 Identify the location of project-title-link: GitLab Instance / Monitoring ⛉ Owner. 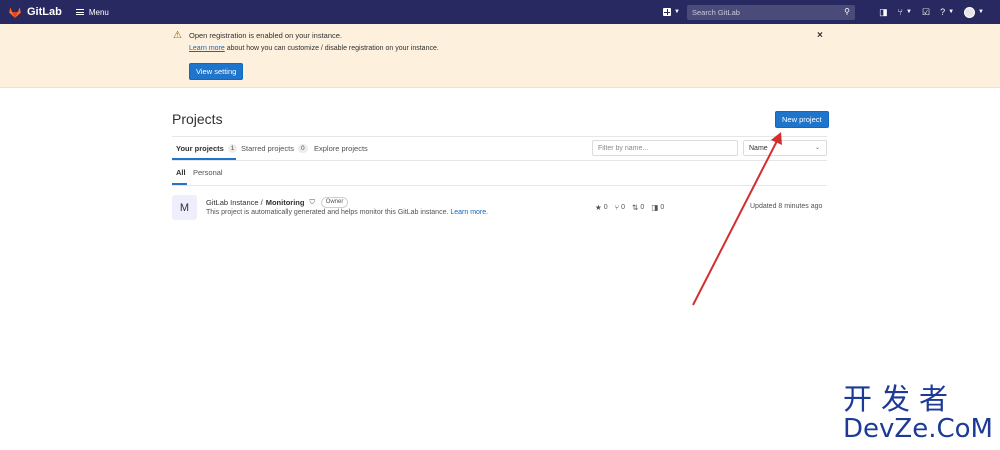
(277, 202).